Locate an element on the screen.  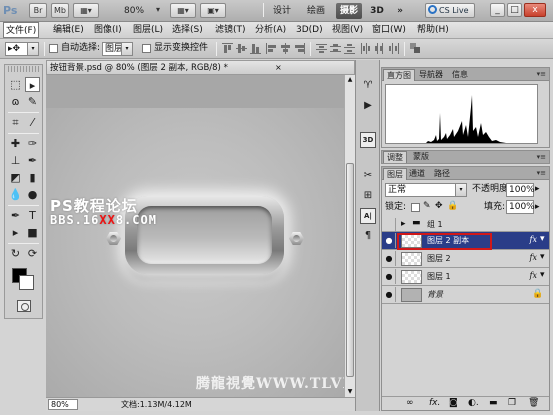
shape-tool-icon: ■ is located at coordinates (32, 232).